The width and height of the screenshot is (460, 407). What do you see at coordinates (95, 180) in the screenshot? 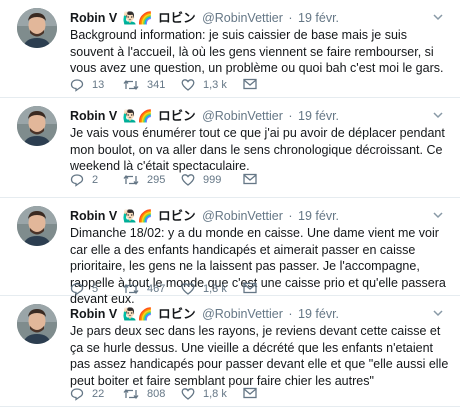
I see `reply-count: 2` at bounding box center [95, 180].